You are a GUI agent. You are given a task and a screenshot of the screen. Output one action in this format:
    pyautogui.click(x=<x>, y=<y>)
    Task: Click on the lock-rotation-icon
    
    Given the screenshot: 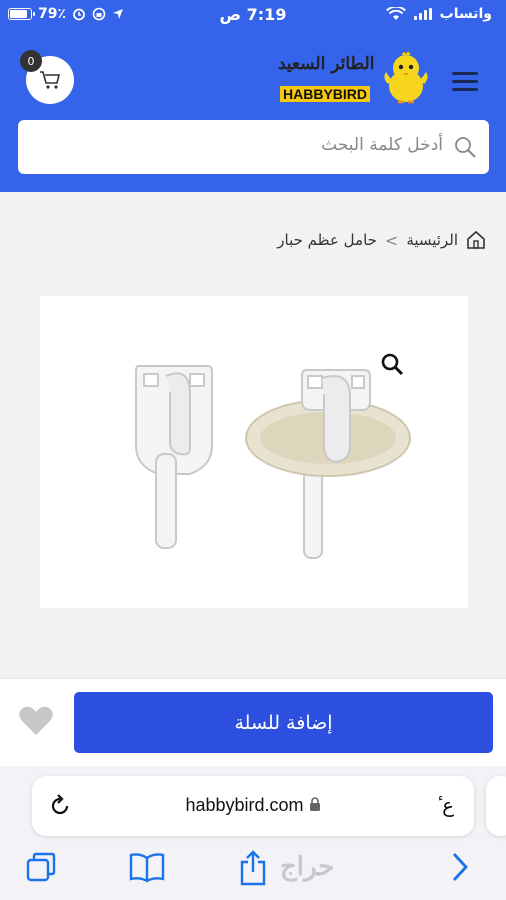 What is the action you would take?
    pyautogui.click(x=99, y=14)
    